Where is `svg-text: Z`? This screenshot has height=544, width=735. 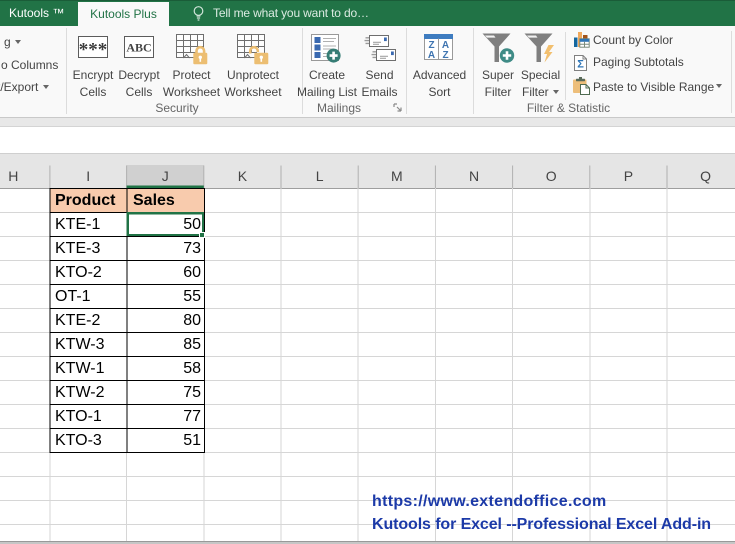 svg-text: Z is located at coordinates (445, 55).